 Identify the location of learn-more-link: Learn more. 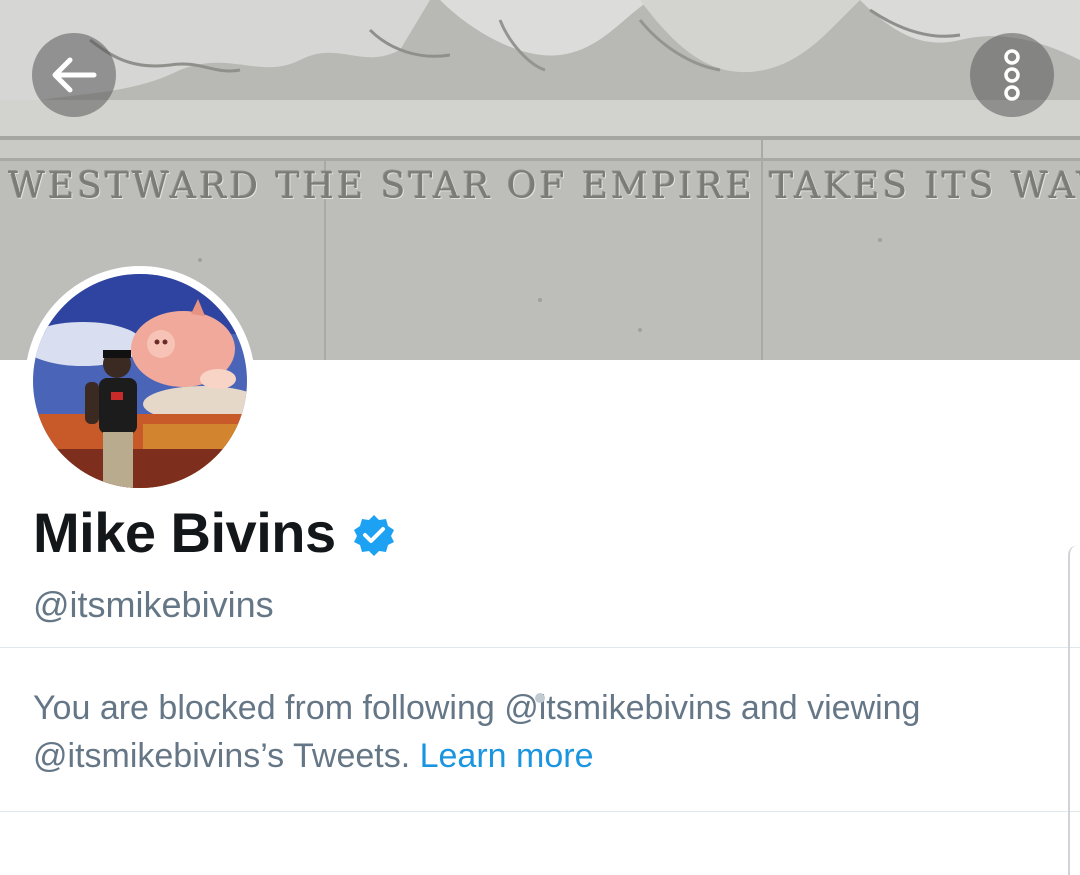
(507, 756).